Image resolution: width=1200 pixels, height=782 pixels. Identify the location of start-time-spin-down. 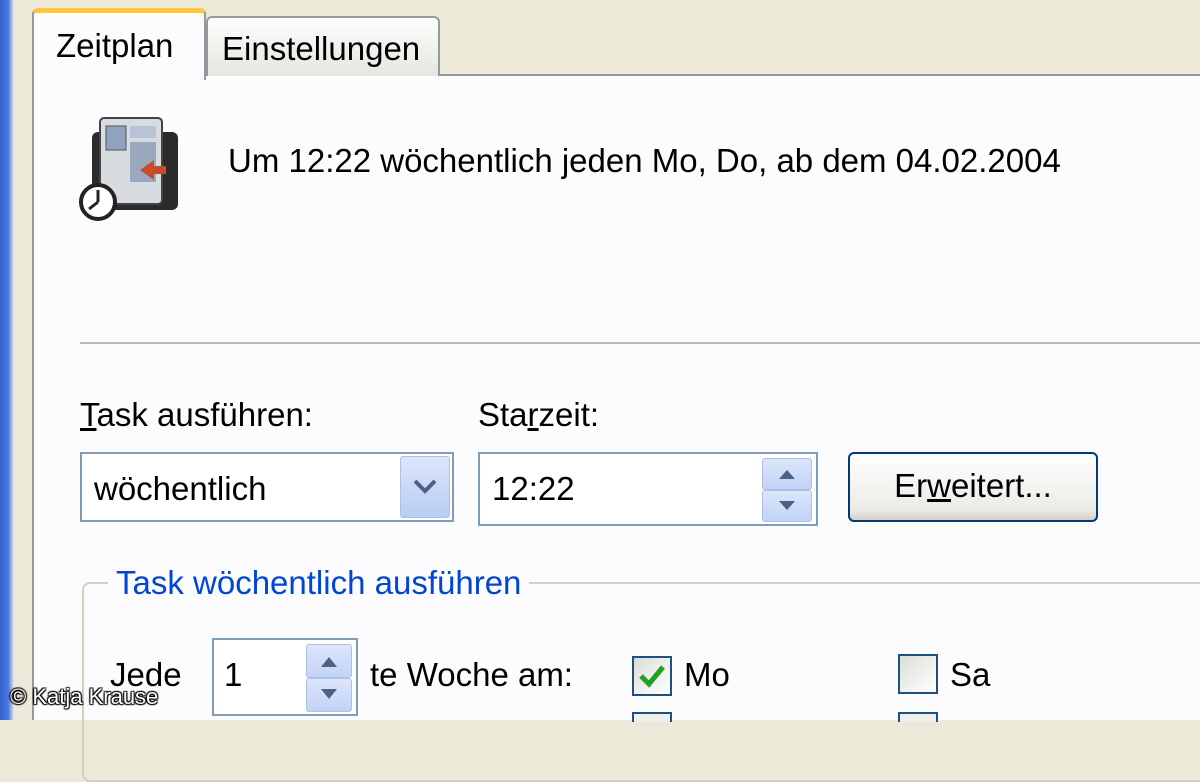
(787, 506).